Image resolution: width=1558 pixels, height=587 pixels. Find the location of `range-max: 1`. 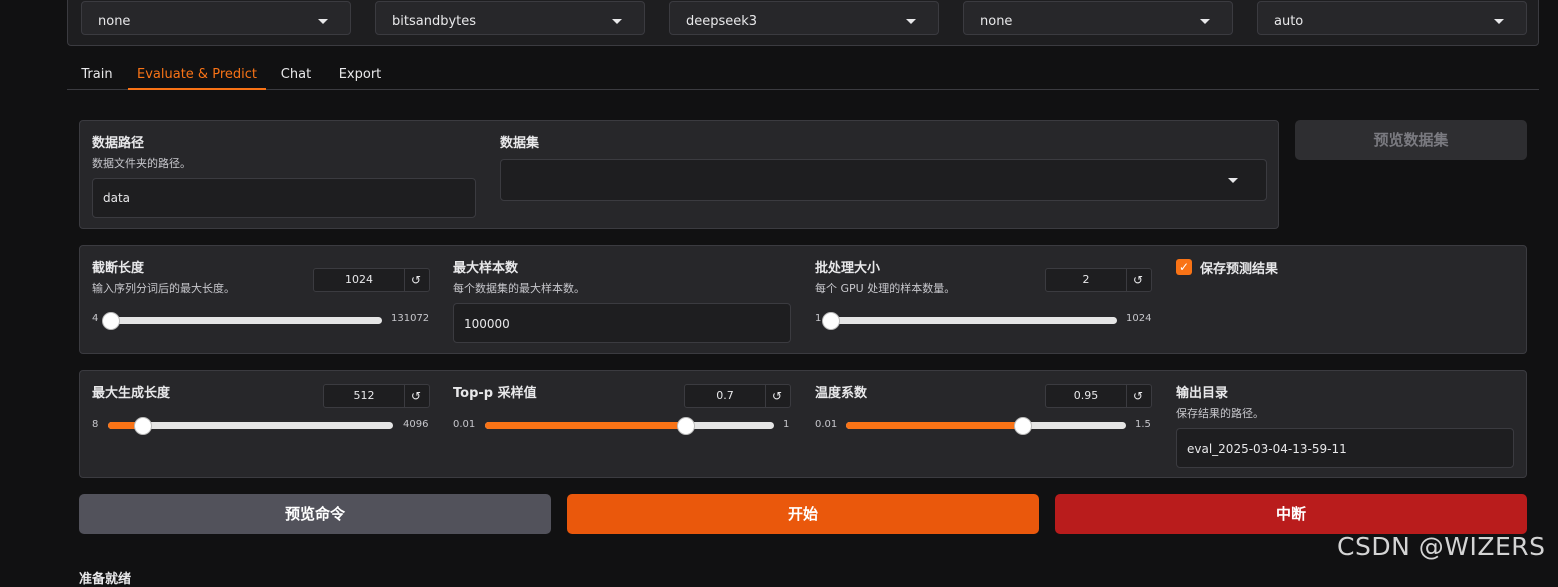

range-max: 1 is located at coordinates (786, 424).